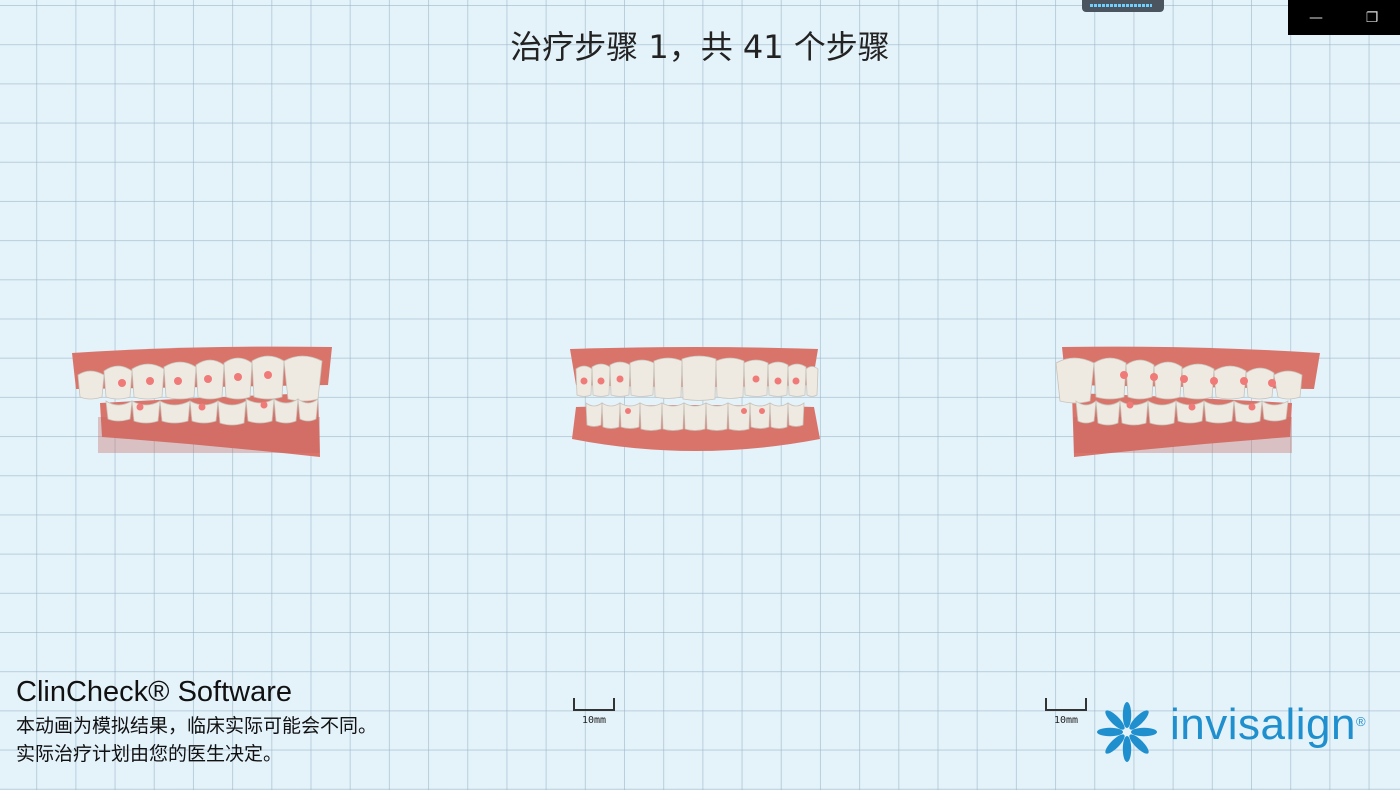 Image resolution: width=1400 pixels, height=790 pixels. What do you see at coordinates (1372, 18) in the screenshot?
I see `restore-icon: ❐` at bounding box center [1372, 18].